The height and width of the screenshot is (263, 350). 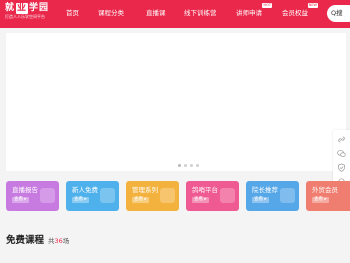 What do you see at coordinates (22, 8) in the screenshot?
I see `logo-char-2: 业` at bounding box center [22, 8].